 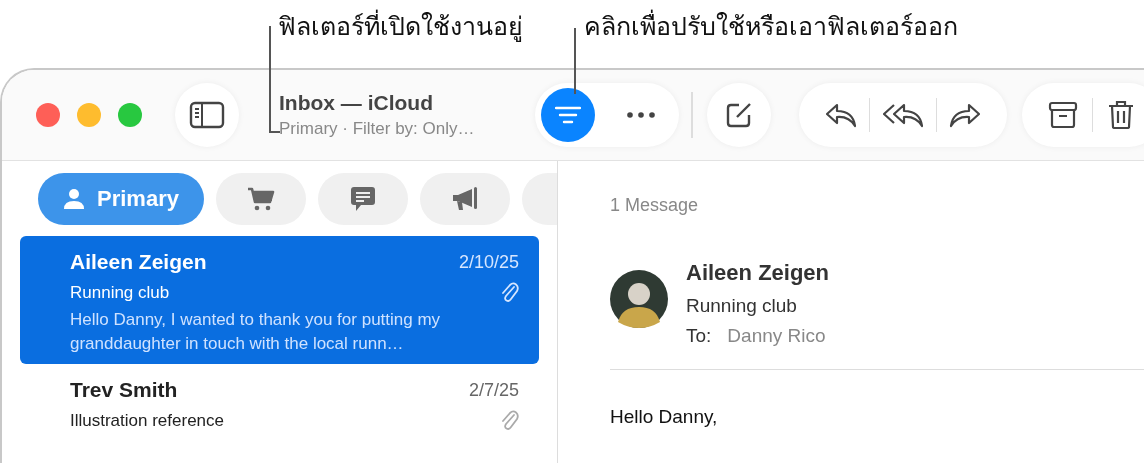 What do you see at coordinates (664, 417) in the screenshot?
I see `message-body: Hello Danny,` at bounding box center [664, 417].